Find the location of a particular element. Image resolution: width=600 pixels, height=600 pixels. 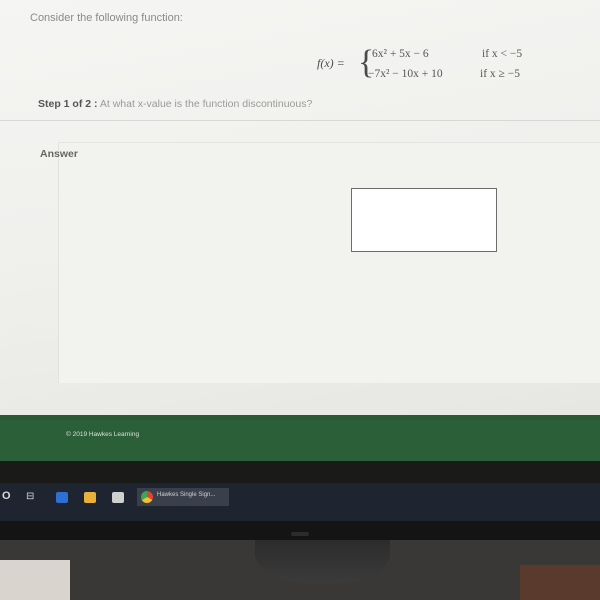

step-label: Step 1 of 2 : is located at coordinates (68, 104).